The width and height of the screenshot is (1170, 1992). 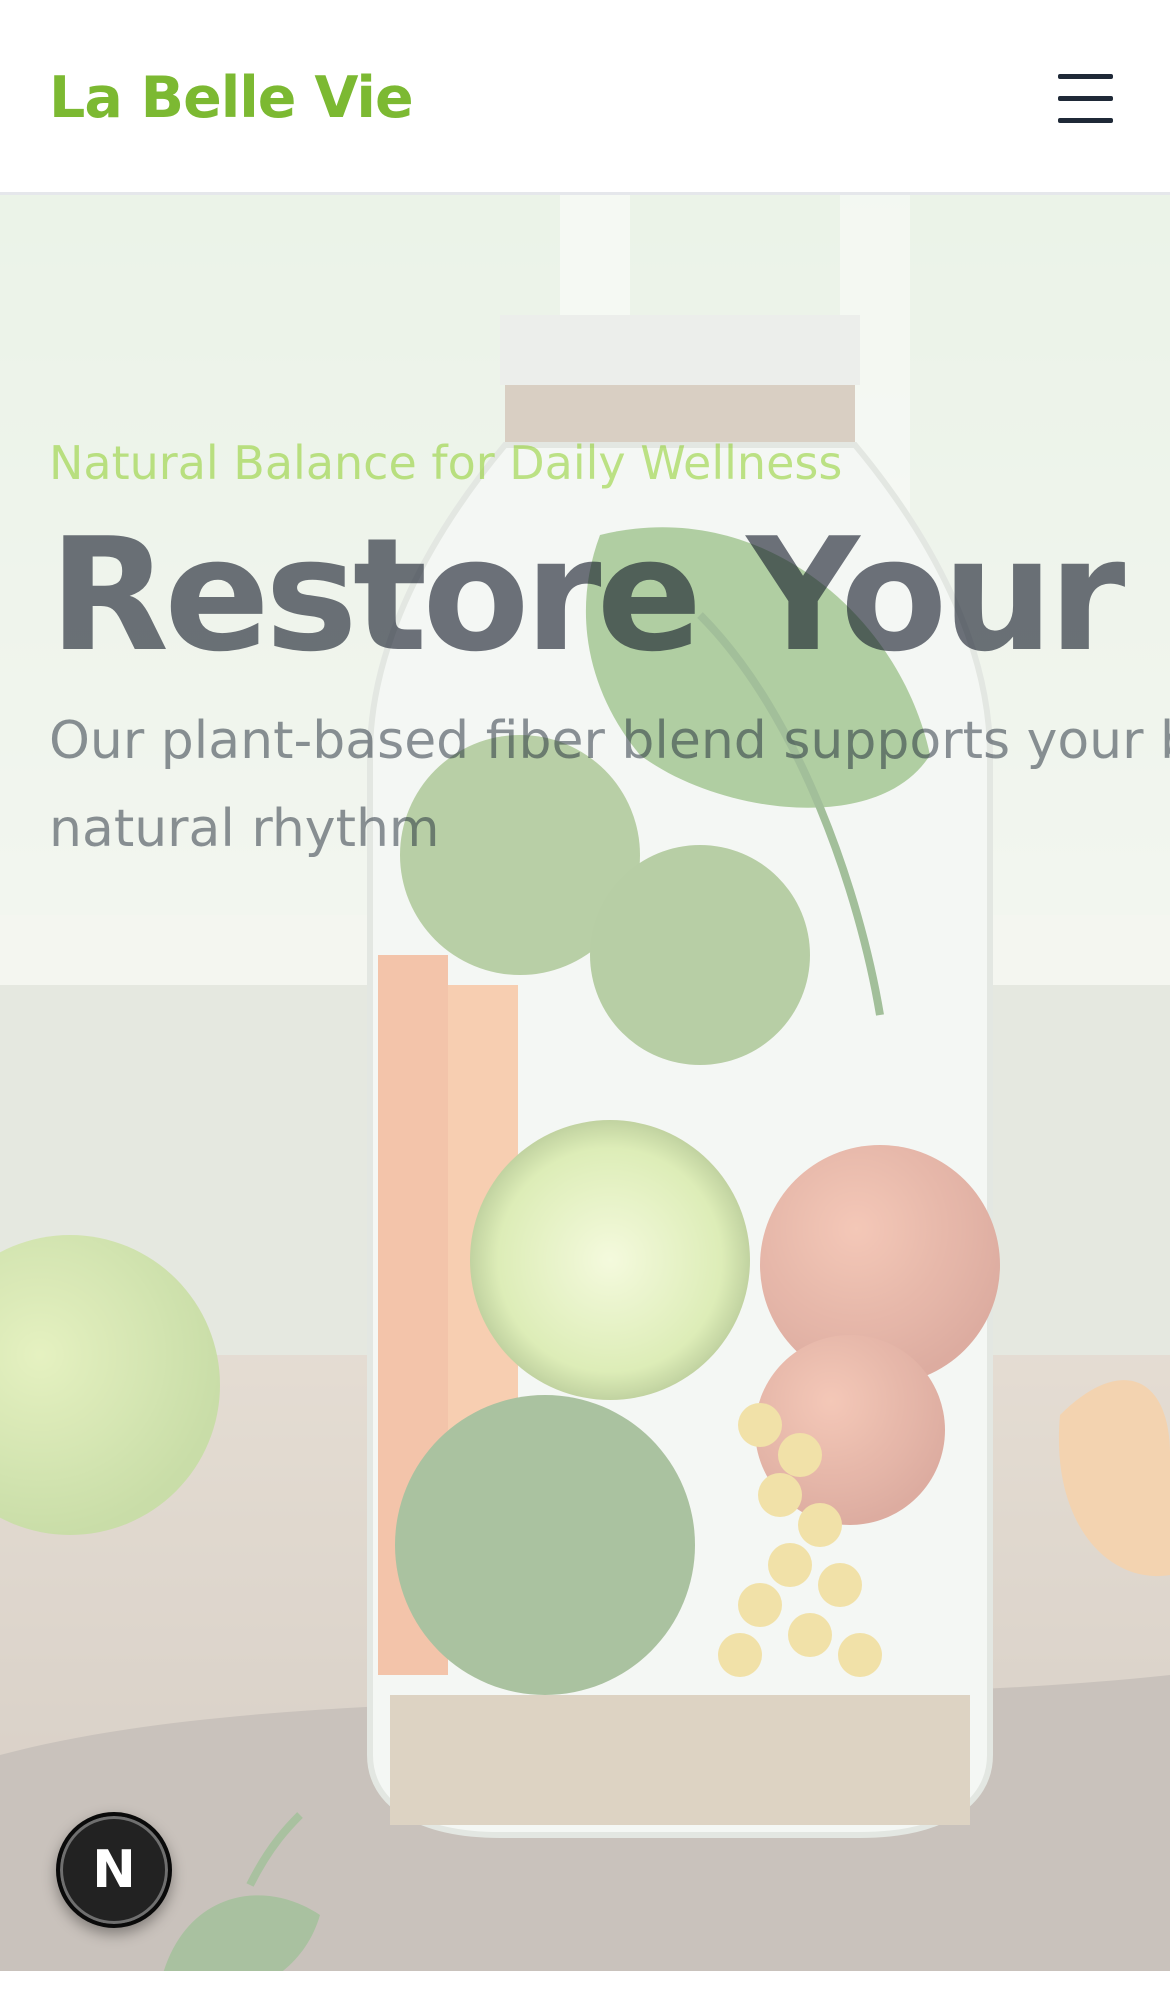 What do you see at coordinates (585, 1981) in the screenshot?
I see `page-bottom-strip` at bounding box center [585, 1981].